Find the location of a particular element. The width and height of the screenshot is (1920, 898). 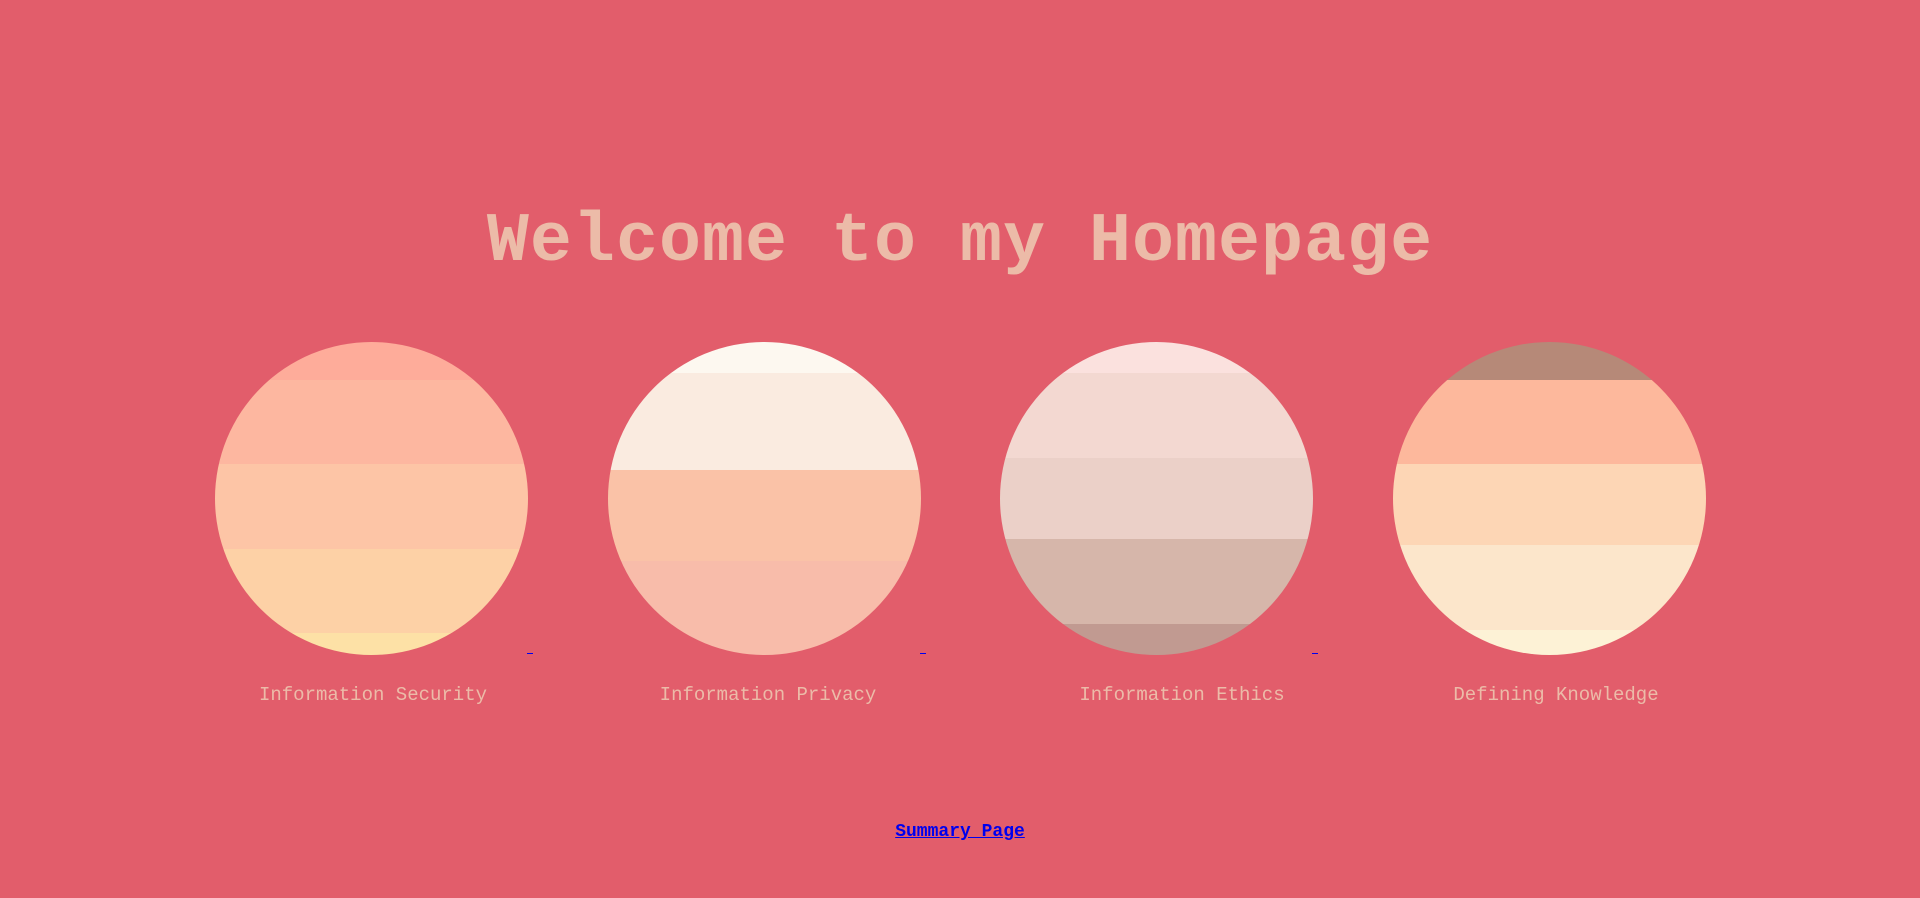

planet-label-information-privacy: Information Privacy is located at coordinates (768, 695).